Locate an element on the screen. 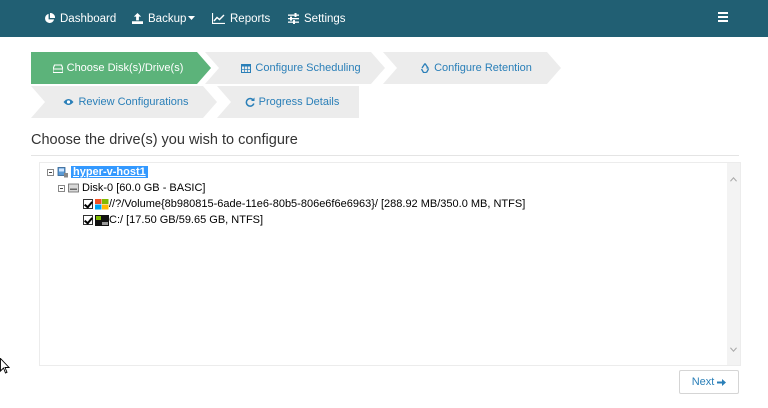 The width and height of the screenshot is (768, 408). divider is located at coordinates (385, 155).